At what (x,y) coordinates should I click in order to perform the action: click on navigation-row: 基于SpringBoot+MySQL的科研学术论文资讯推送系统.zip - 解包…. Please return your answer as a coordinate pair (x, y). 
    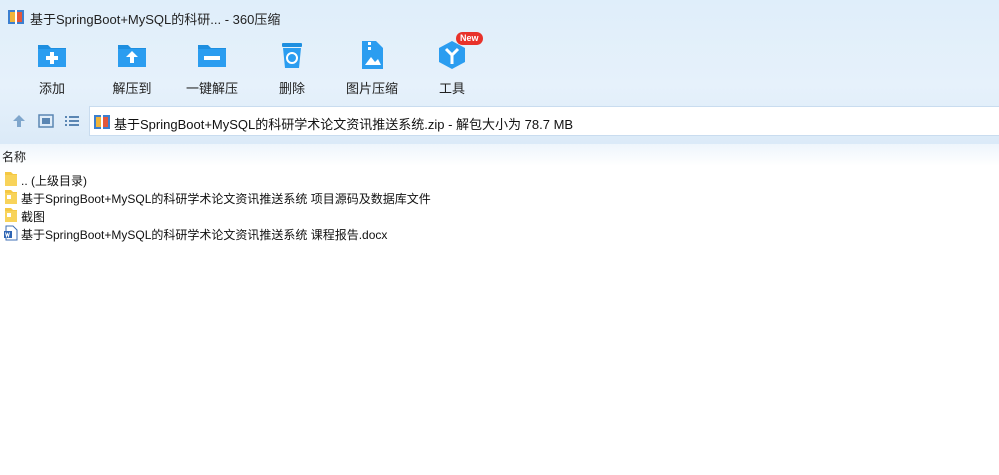
    Looking at the image, I should click on (499, 121).